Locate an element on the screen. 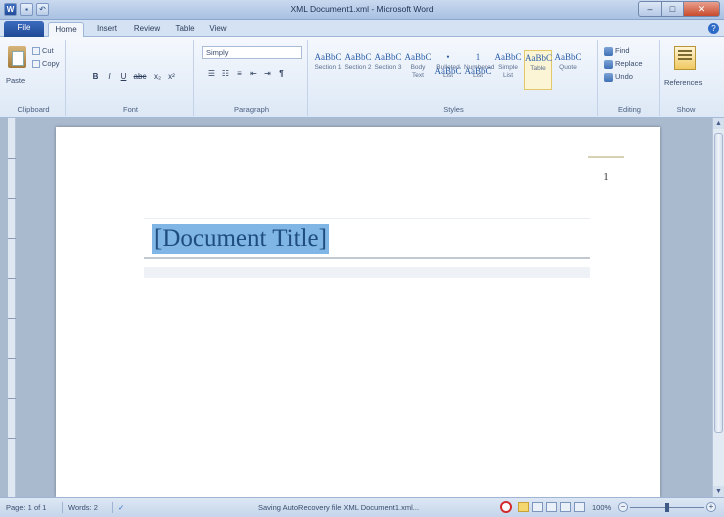 This screenshot has height=517, width=724. copy-button: Copy is located at coordinates (51, 63).